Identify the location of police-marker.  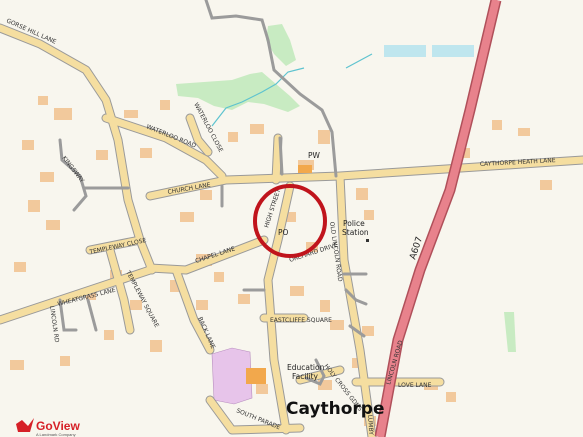
(367, 240).